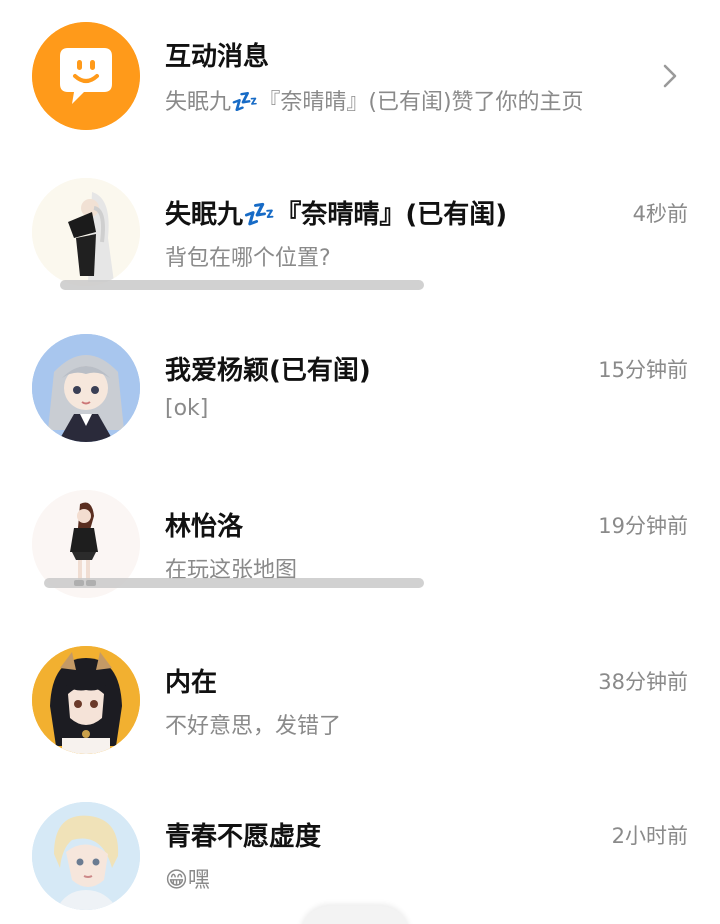  Describe the element at coordinates (643, 526) in the screenshot. I see `chat-time: 19分钟前` at that location.